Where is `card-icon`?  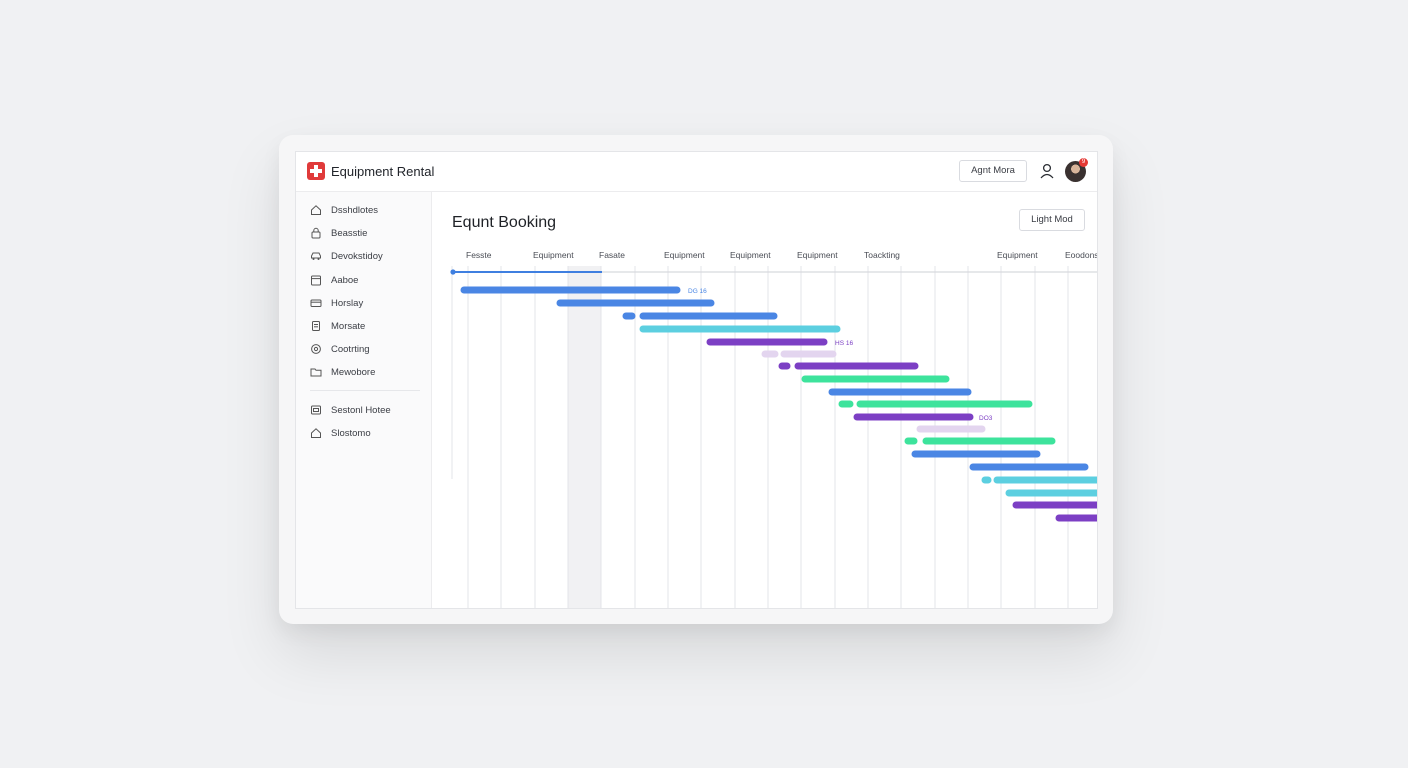 card-icon is located at coordinates (316, 303).